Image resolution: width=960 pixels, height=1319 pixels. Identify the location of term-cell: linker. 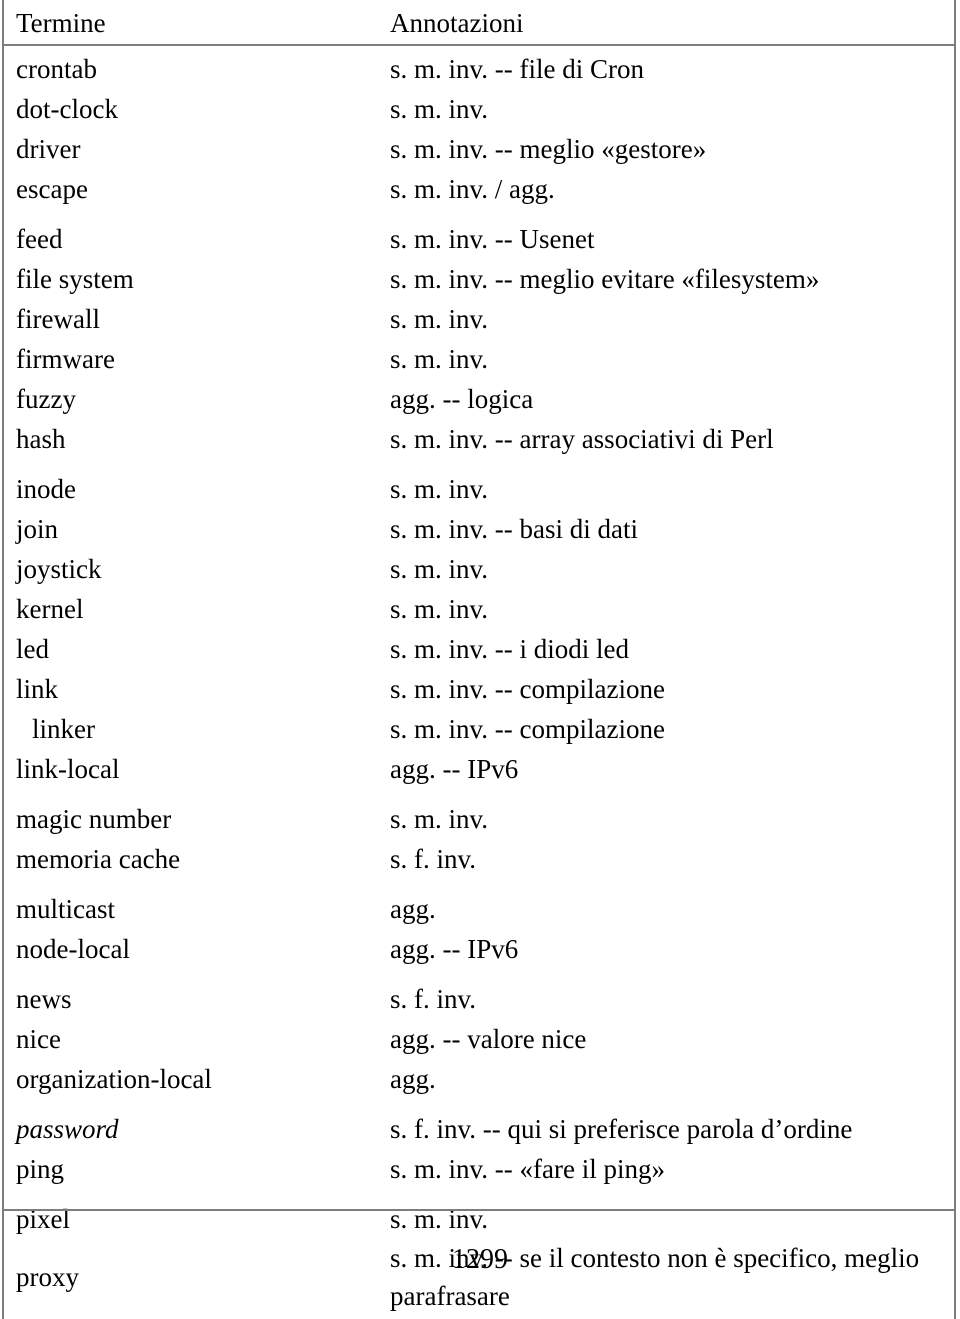
(63, 729).